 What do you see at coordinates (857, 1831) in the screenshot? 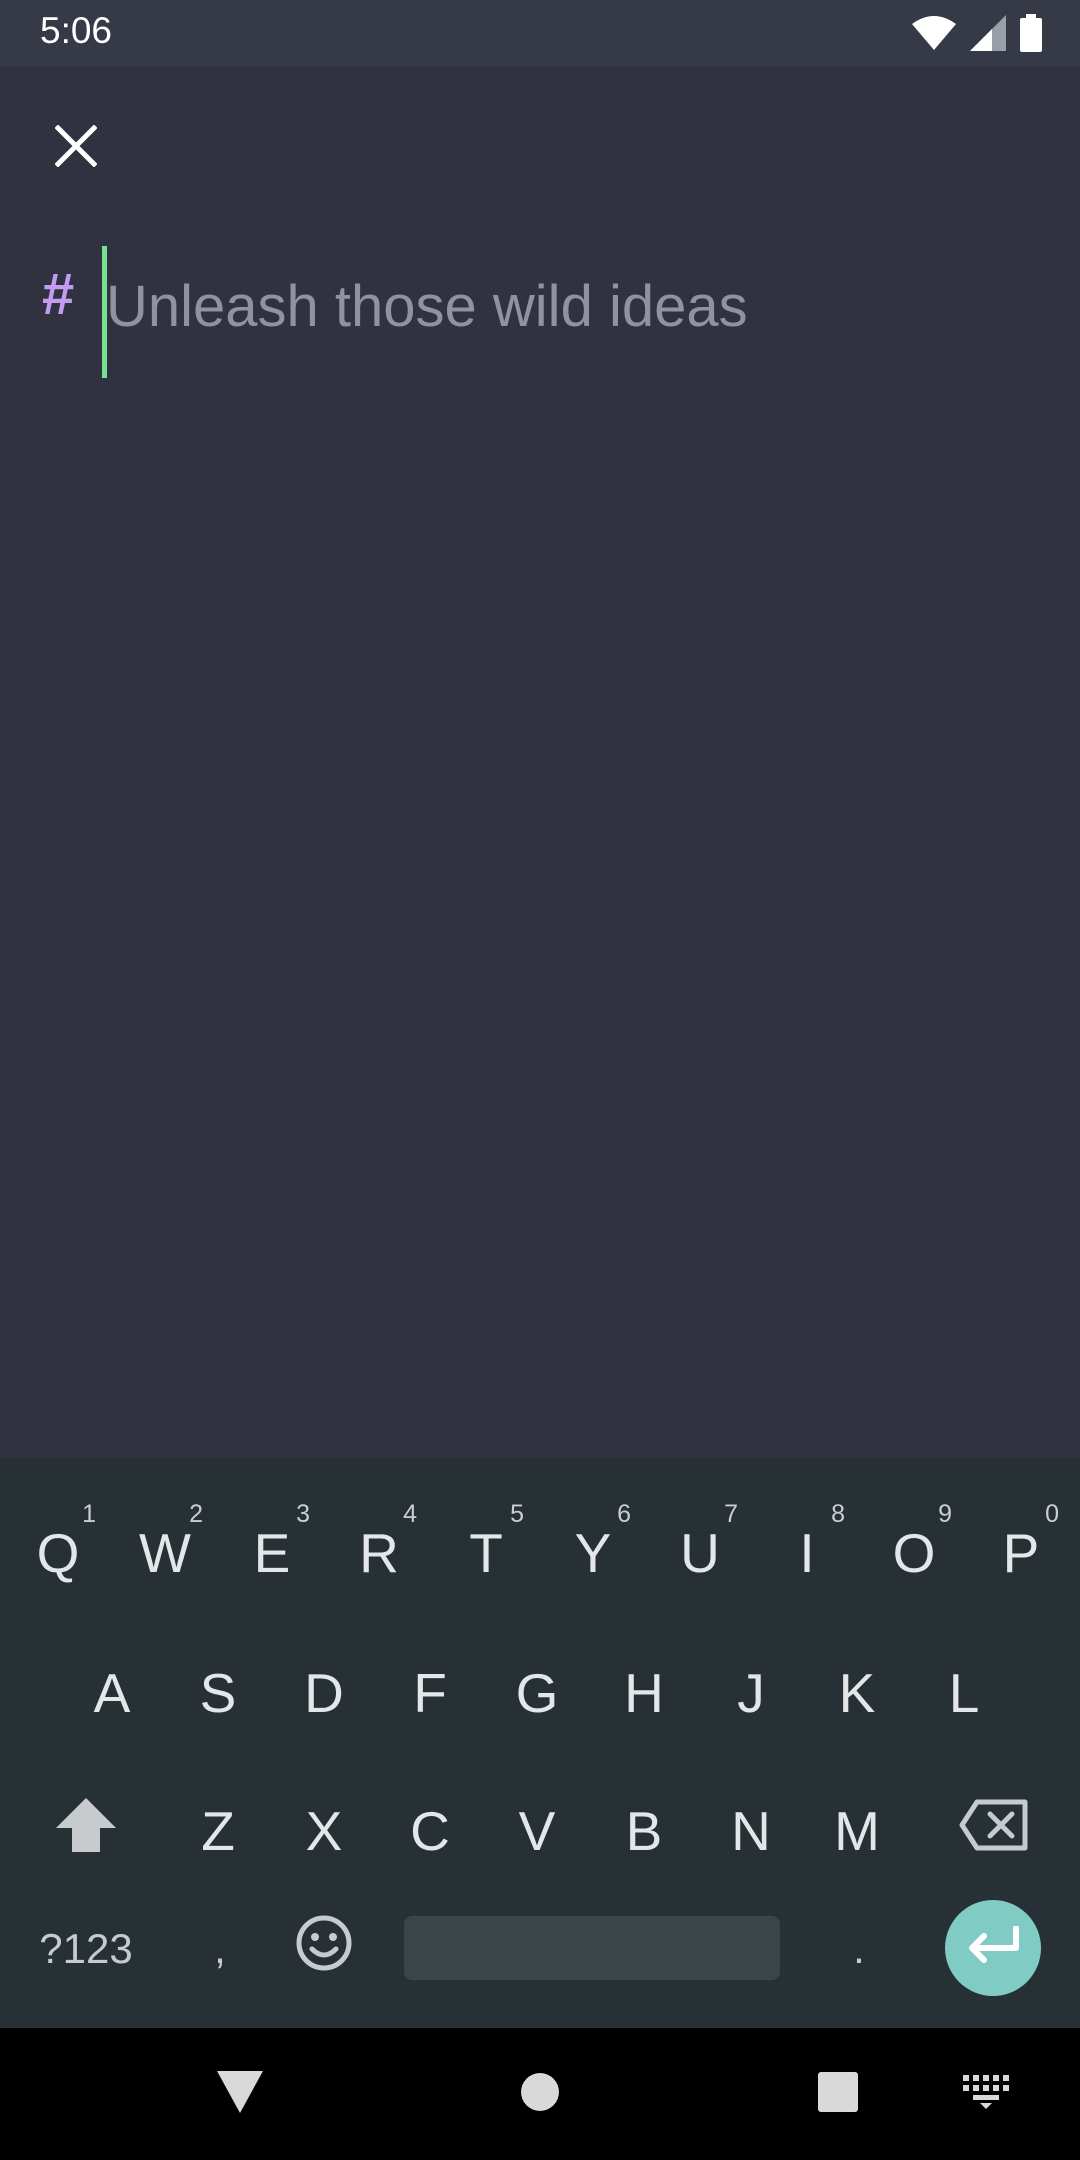
I see `key-m: M` at bounding box center [857, 1831].